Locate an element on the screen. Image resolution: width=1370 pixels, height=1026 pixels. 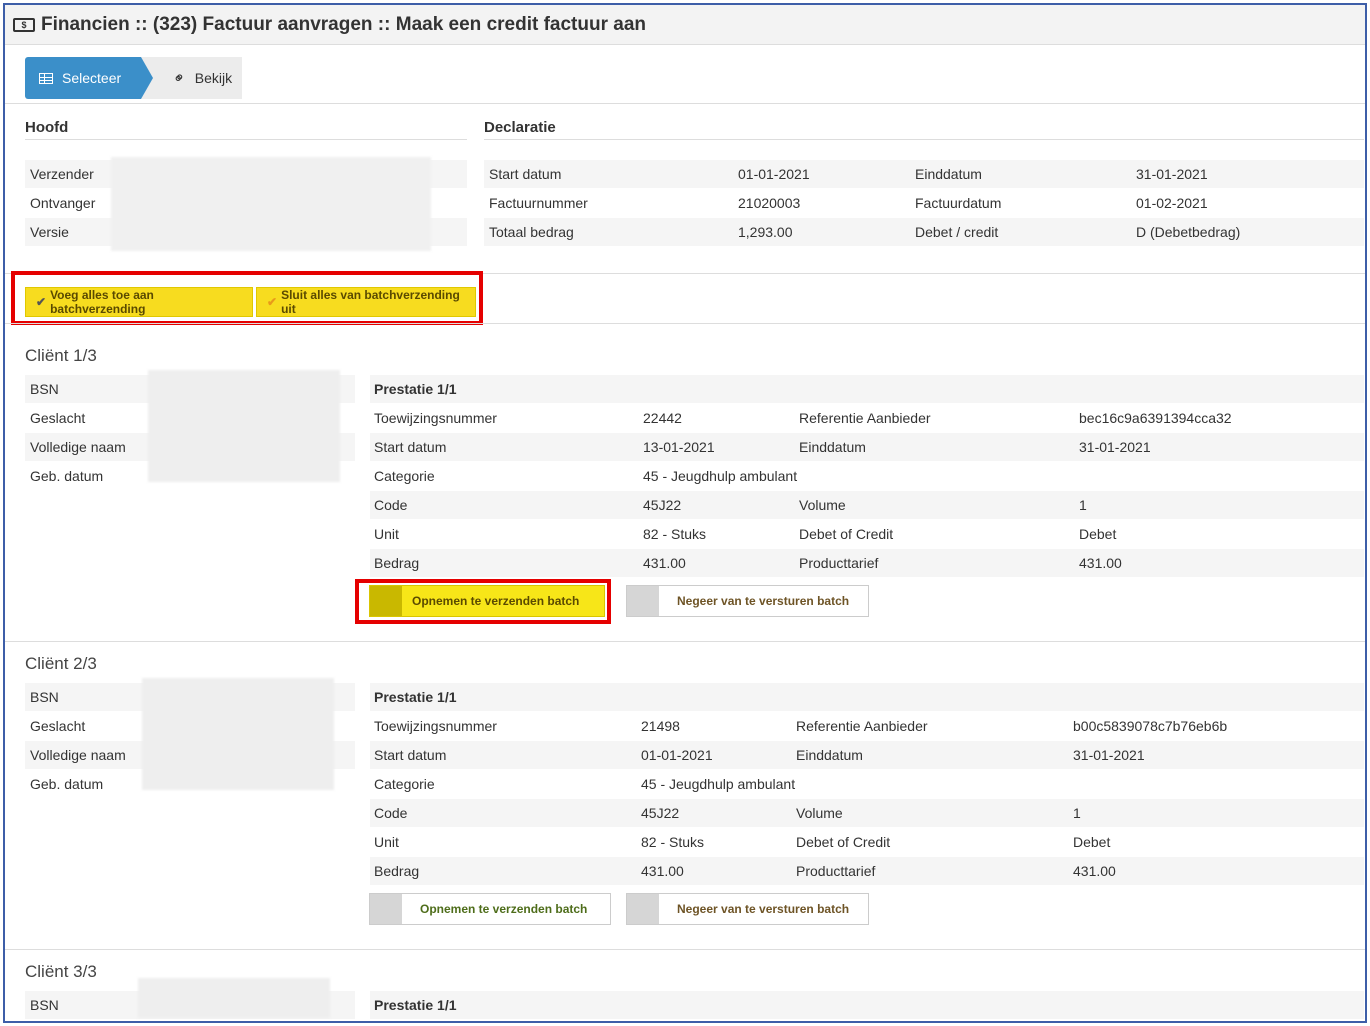
wizard-steps: Selecteer ⚭ Bekijk is located at coordinates (134, 78).